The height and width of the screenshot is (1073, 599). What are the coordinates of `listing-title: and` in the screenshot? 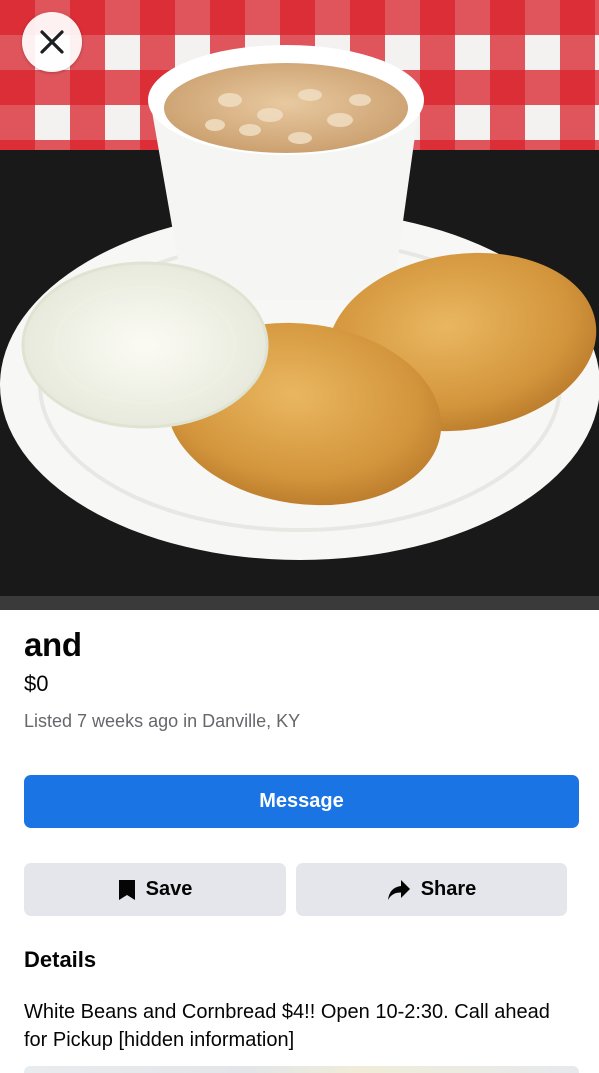 It's located at (53, 644).